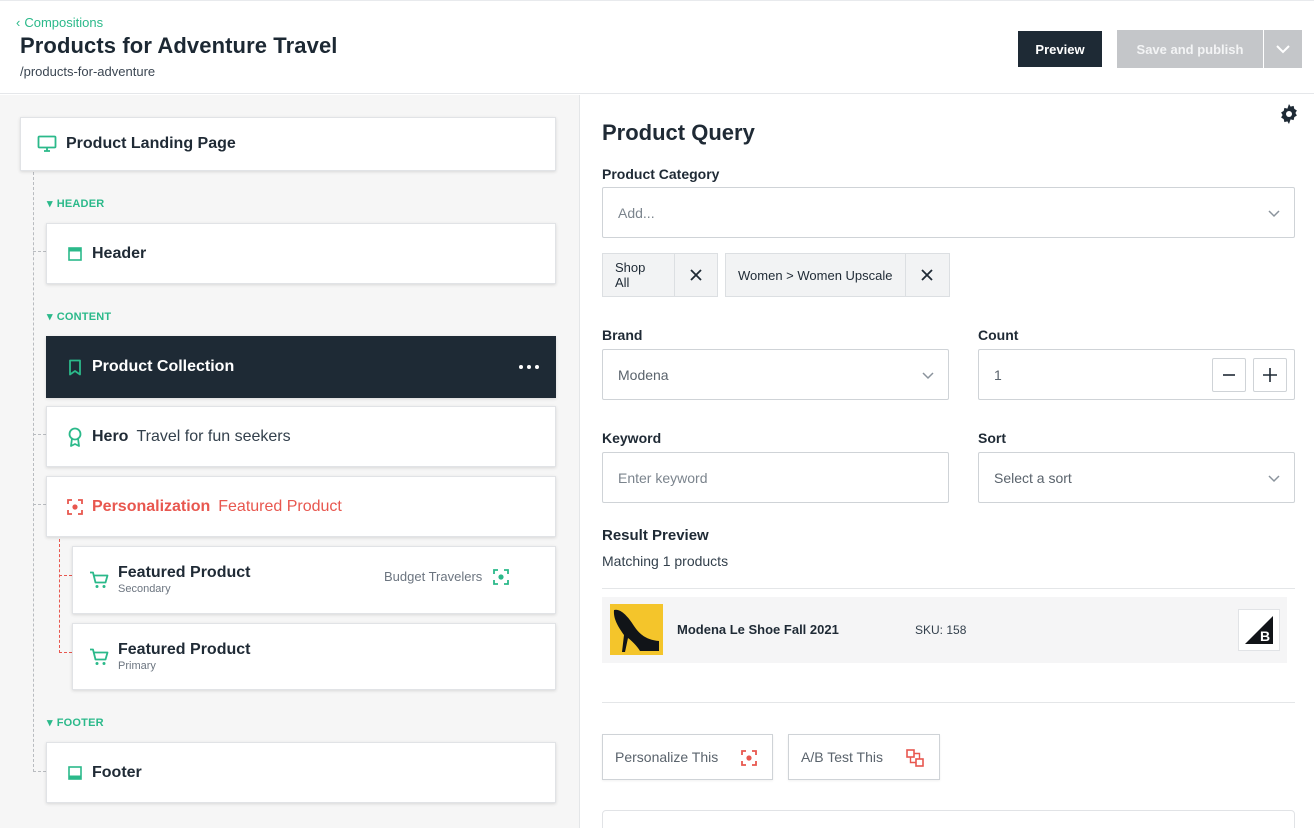  Describe the element at coordinates (758, 629) in the screenshot. I see `result-product-name: Modena Le Shoe Fall 2021` at that location.